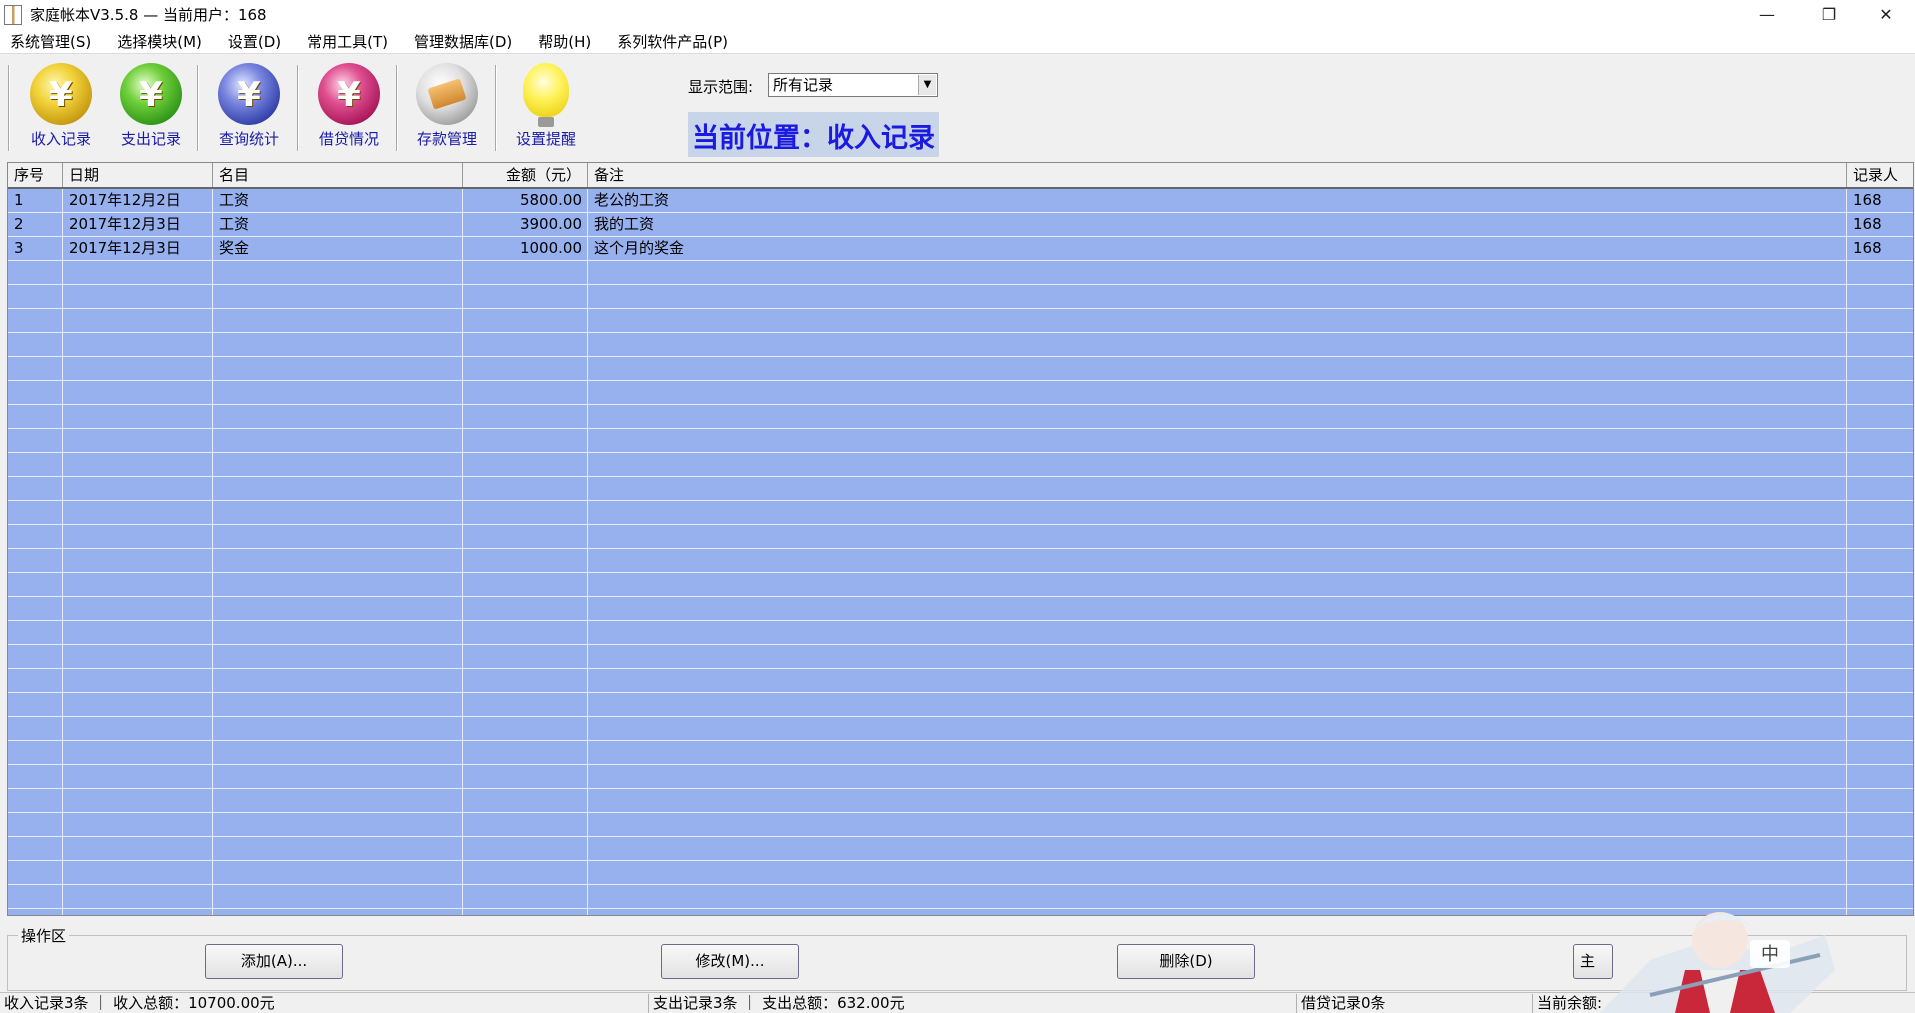 The width and height of the screenshot is (1915, 1013). Describe the element at coordinates (672, 41) in the screenshot. I see `menu-products: 系列软件产品(P)` at that location.